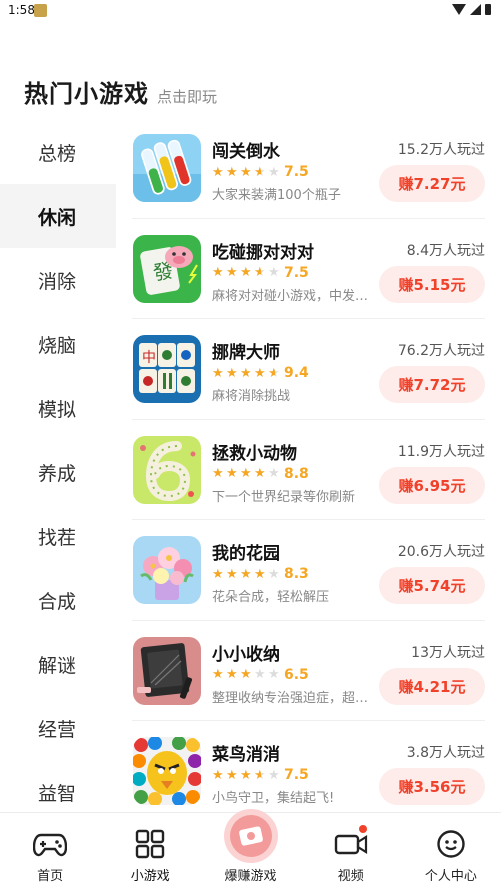  Describe the element at coordinates (441, 451) in the screenshot. I see `play-count: 11.9万人玩过` at that location.